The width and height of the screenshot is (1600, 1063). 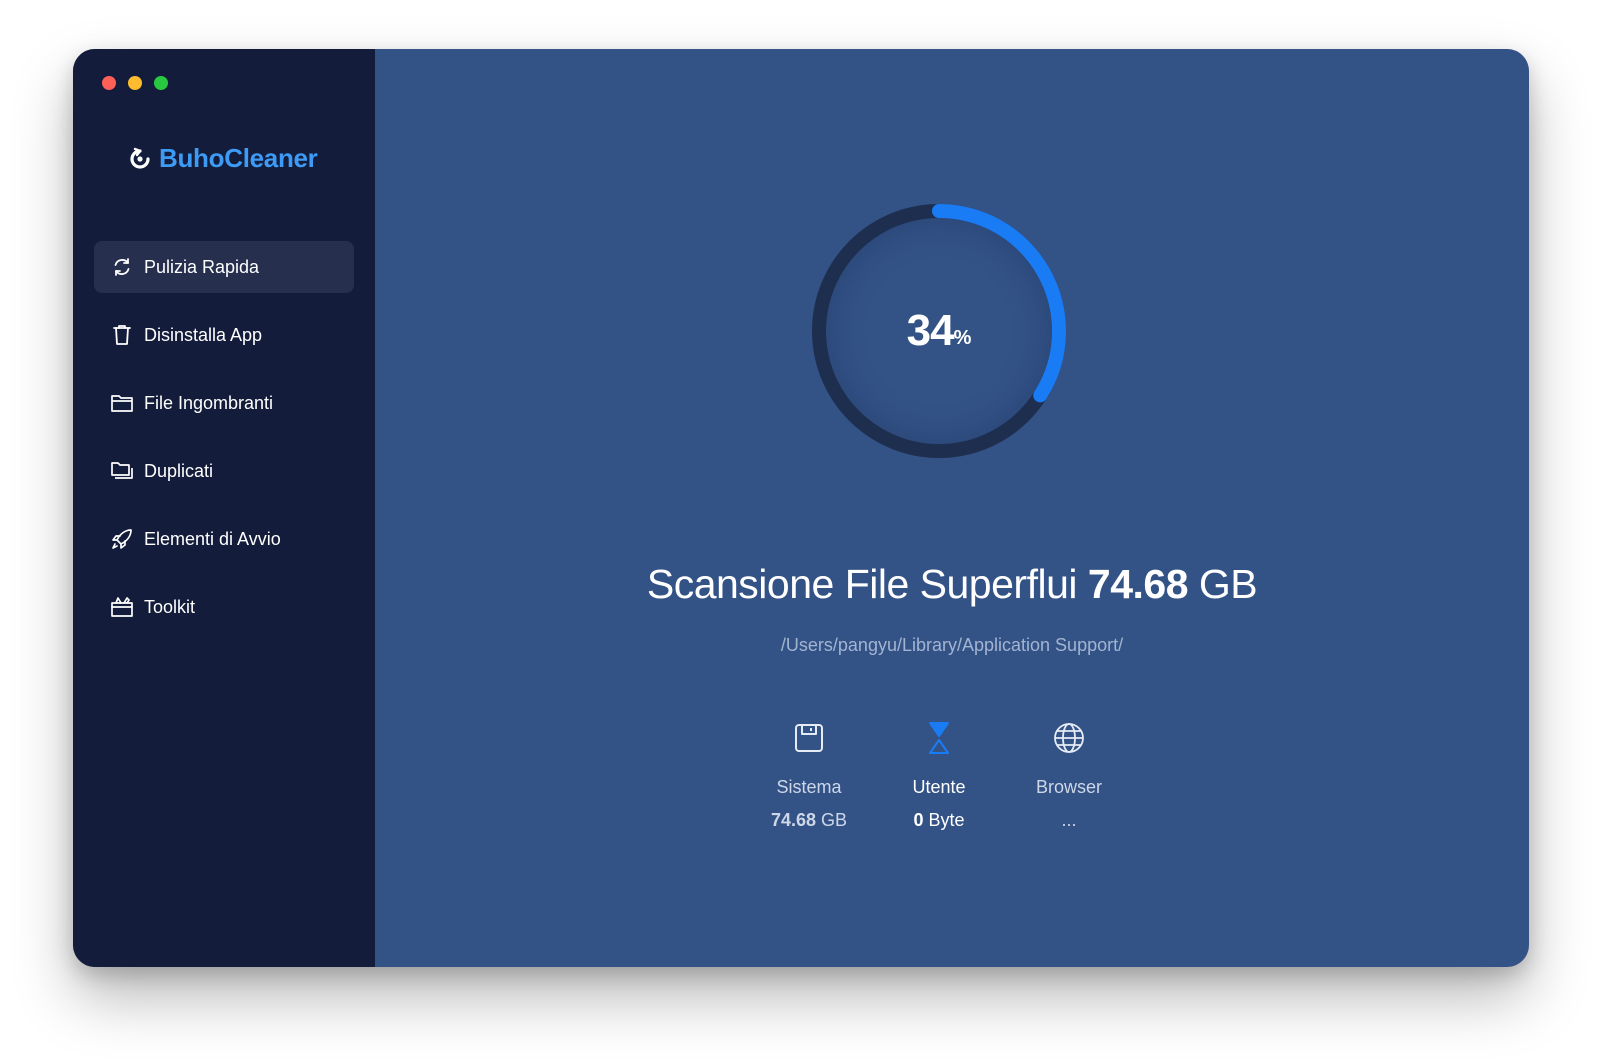 What do you see at coordinates (202, 266) in the screenshot?
I see `sidebar-item-label: Pulizia Rapida` at bounding box center [202, 266].